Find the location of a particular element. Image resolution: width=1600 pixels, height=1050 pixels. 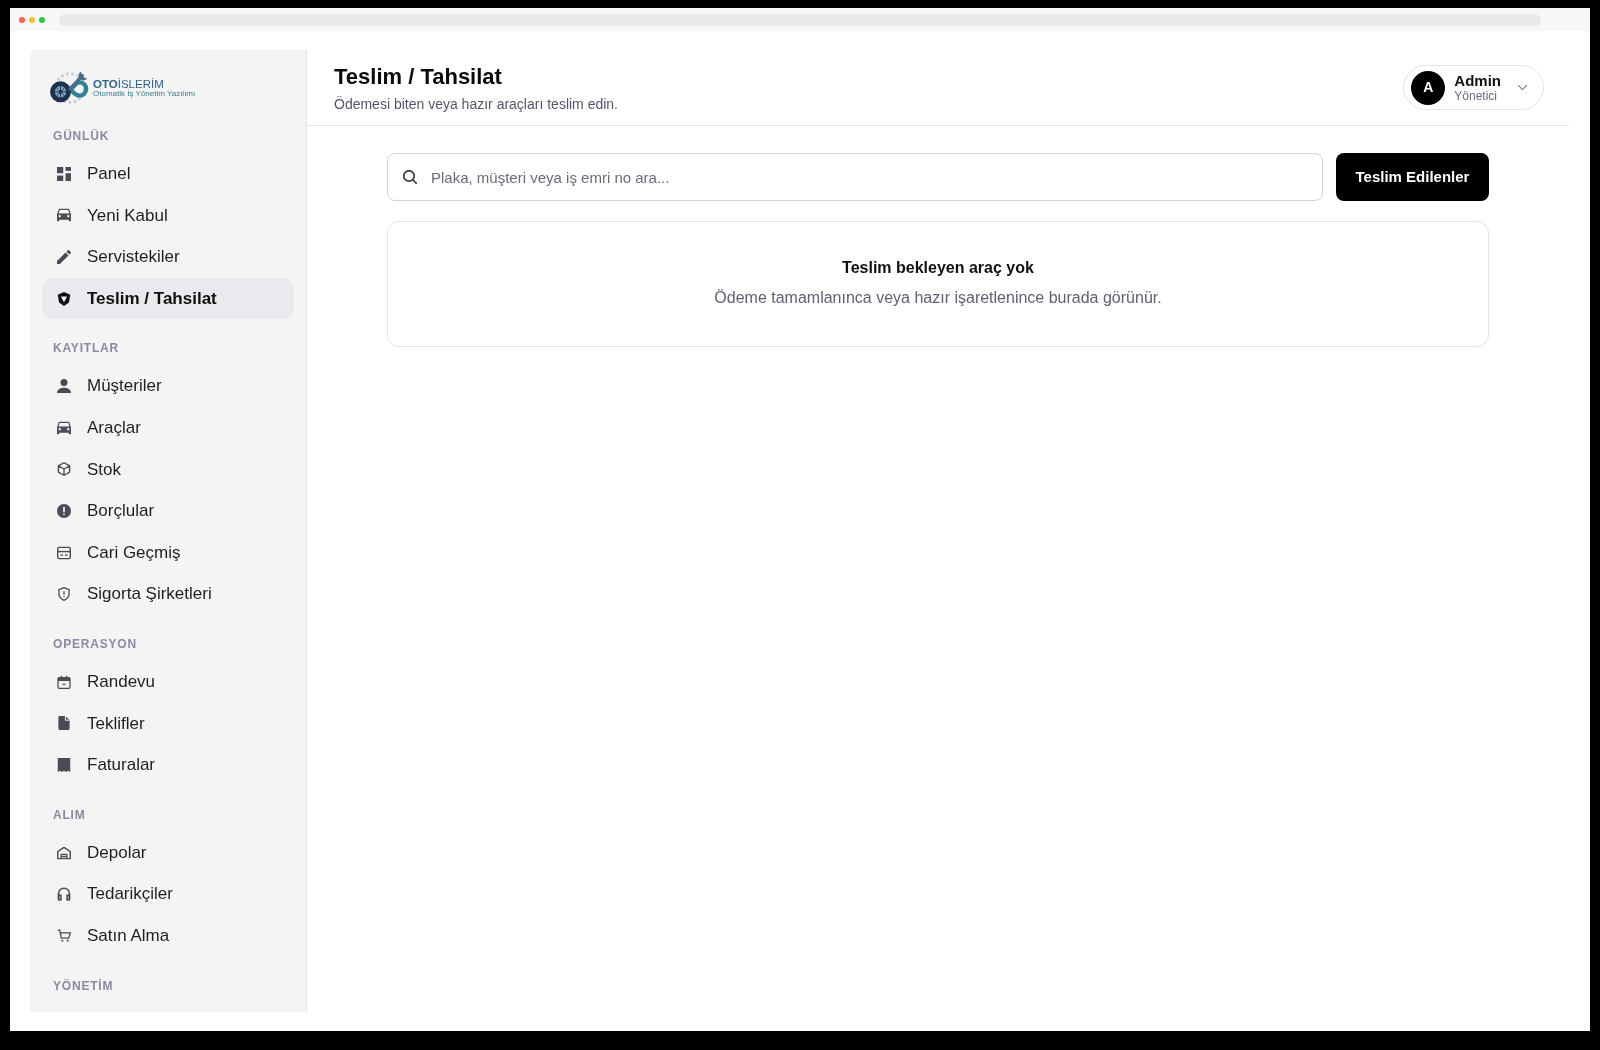

calendar-icon is located at coordinates (64, 681).